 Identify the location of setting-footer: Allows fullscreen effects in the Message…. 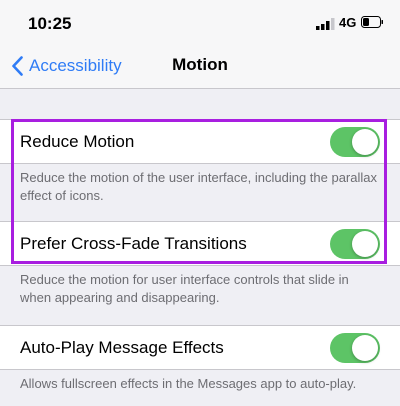
(188, 383).